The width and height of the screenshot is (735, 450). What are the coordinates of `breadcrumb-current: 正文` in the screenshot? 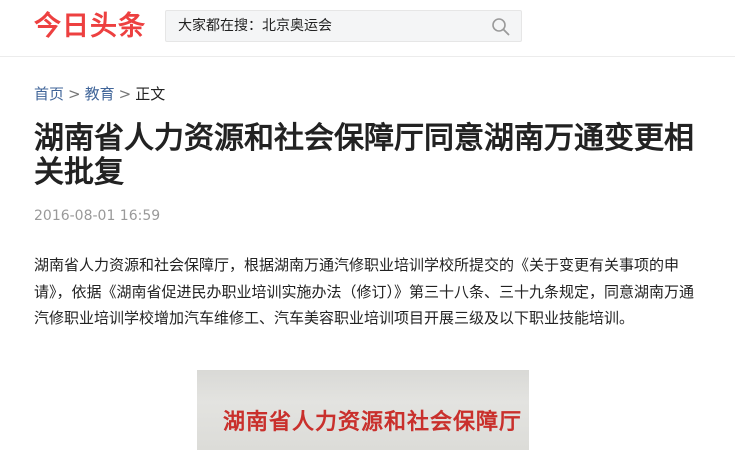 It's located at (150, 94).